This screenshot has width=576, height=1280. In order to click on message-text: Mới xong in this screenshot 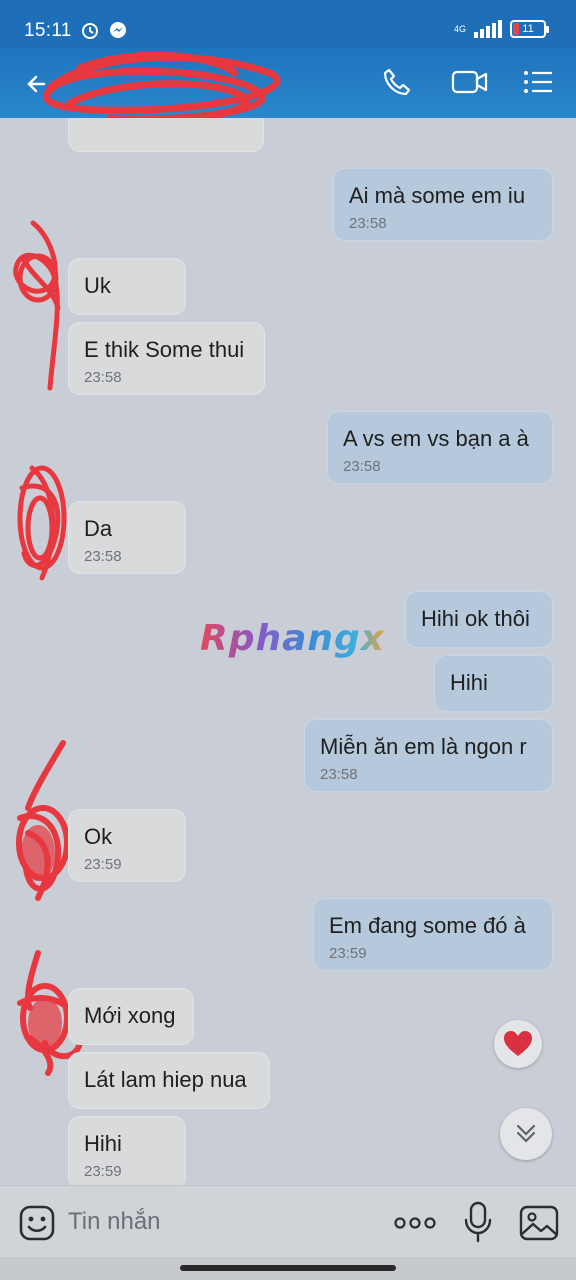, I will do `click(130, 1015)`.